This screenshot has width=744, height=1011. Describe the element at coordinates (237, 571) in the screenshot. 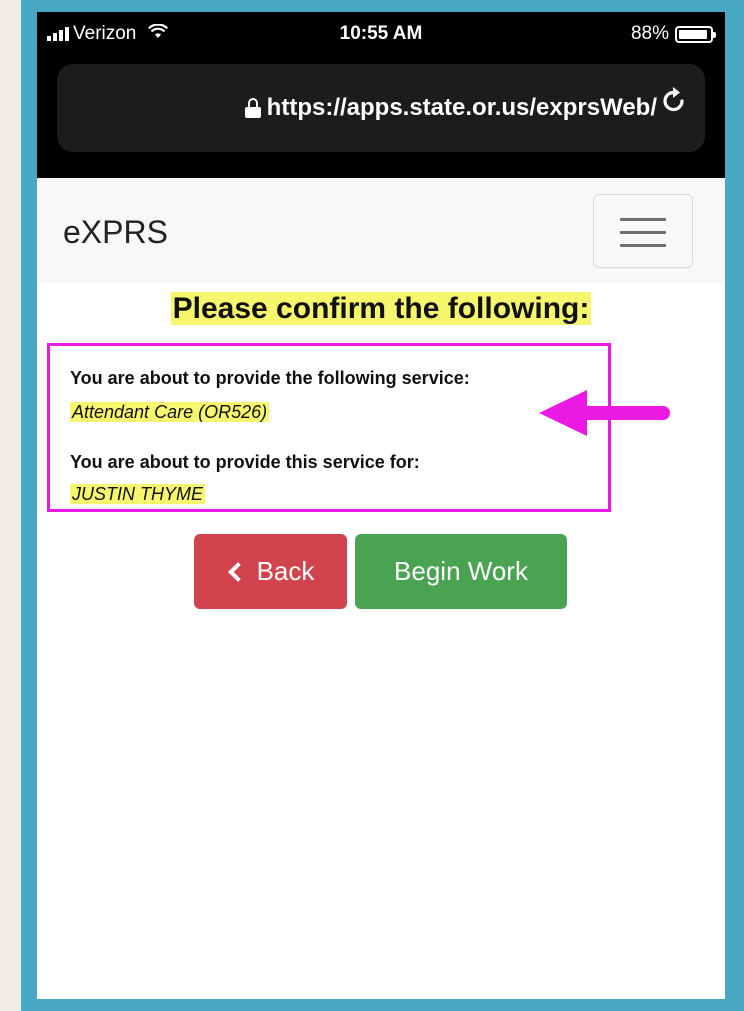

I see `chevron-left-icon` at that location.